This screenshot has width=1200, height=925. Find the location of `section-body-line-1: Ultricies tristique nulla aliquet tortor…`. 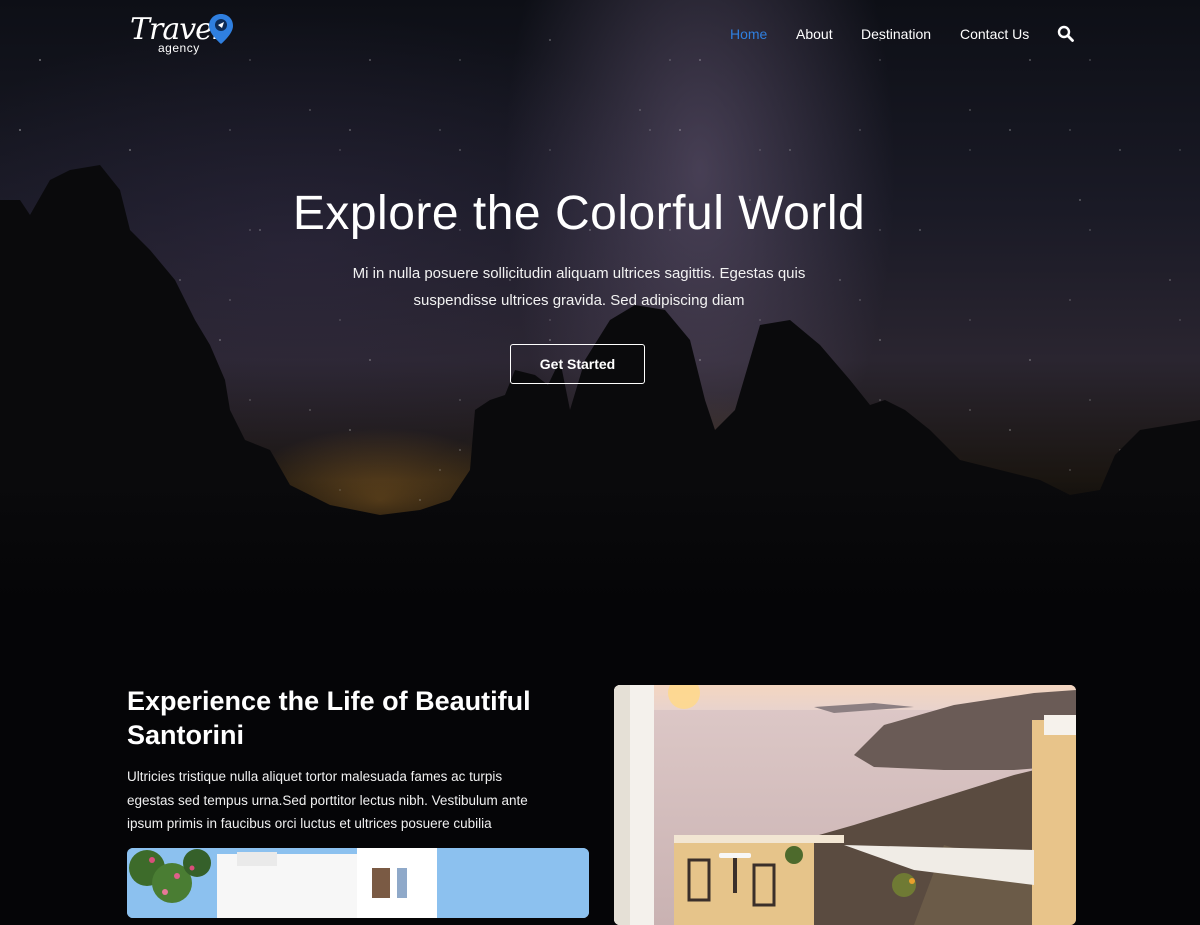

section-body-line-1: Ultricies tristique nulla aliquet tortor… is located at coordinates (315, 776).